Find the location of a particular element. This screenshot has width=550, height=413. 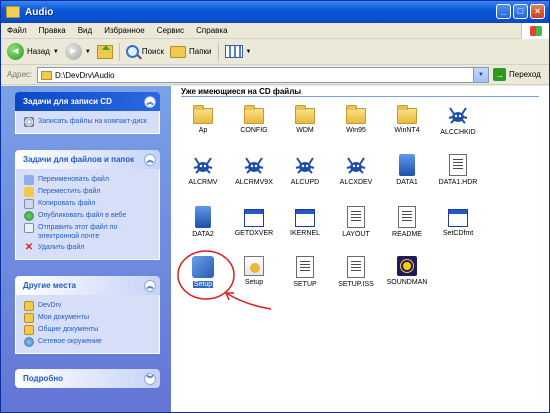

toolbar-separator is located at coordinates (218, 51).